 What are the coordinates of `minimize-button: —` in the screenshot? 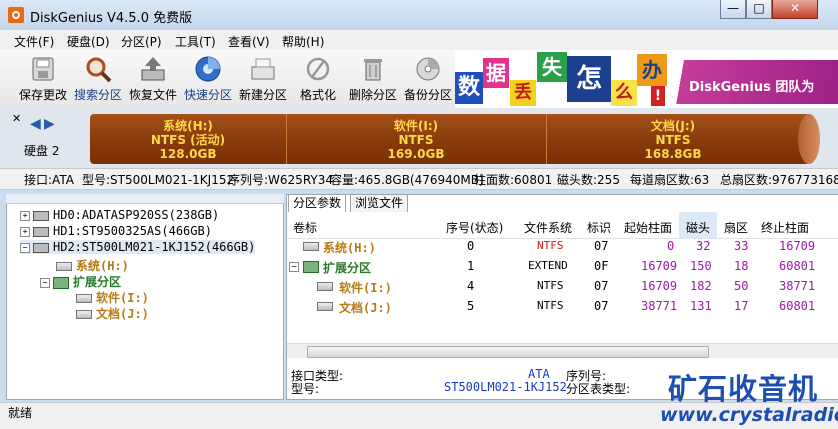 It's located at (733, 9).